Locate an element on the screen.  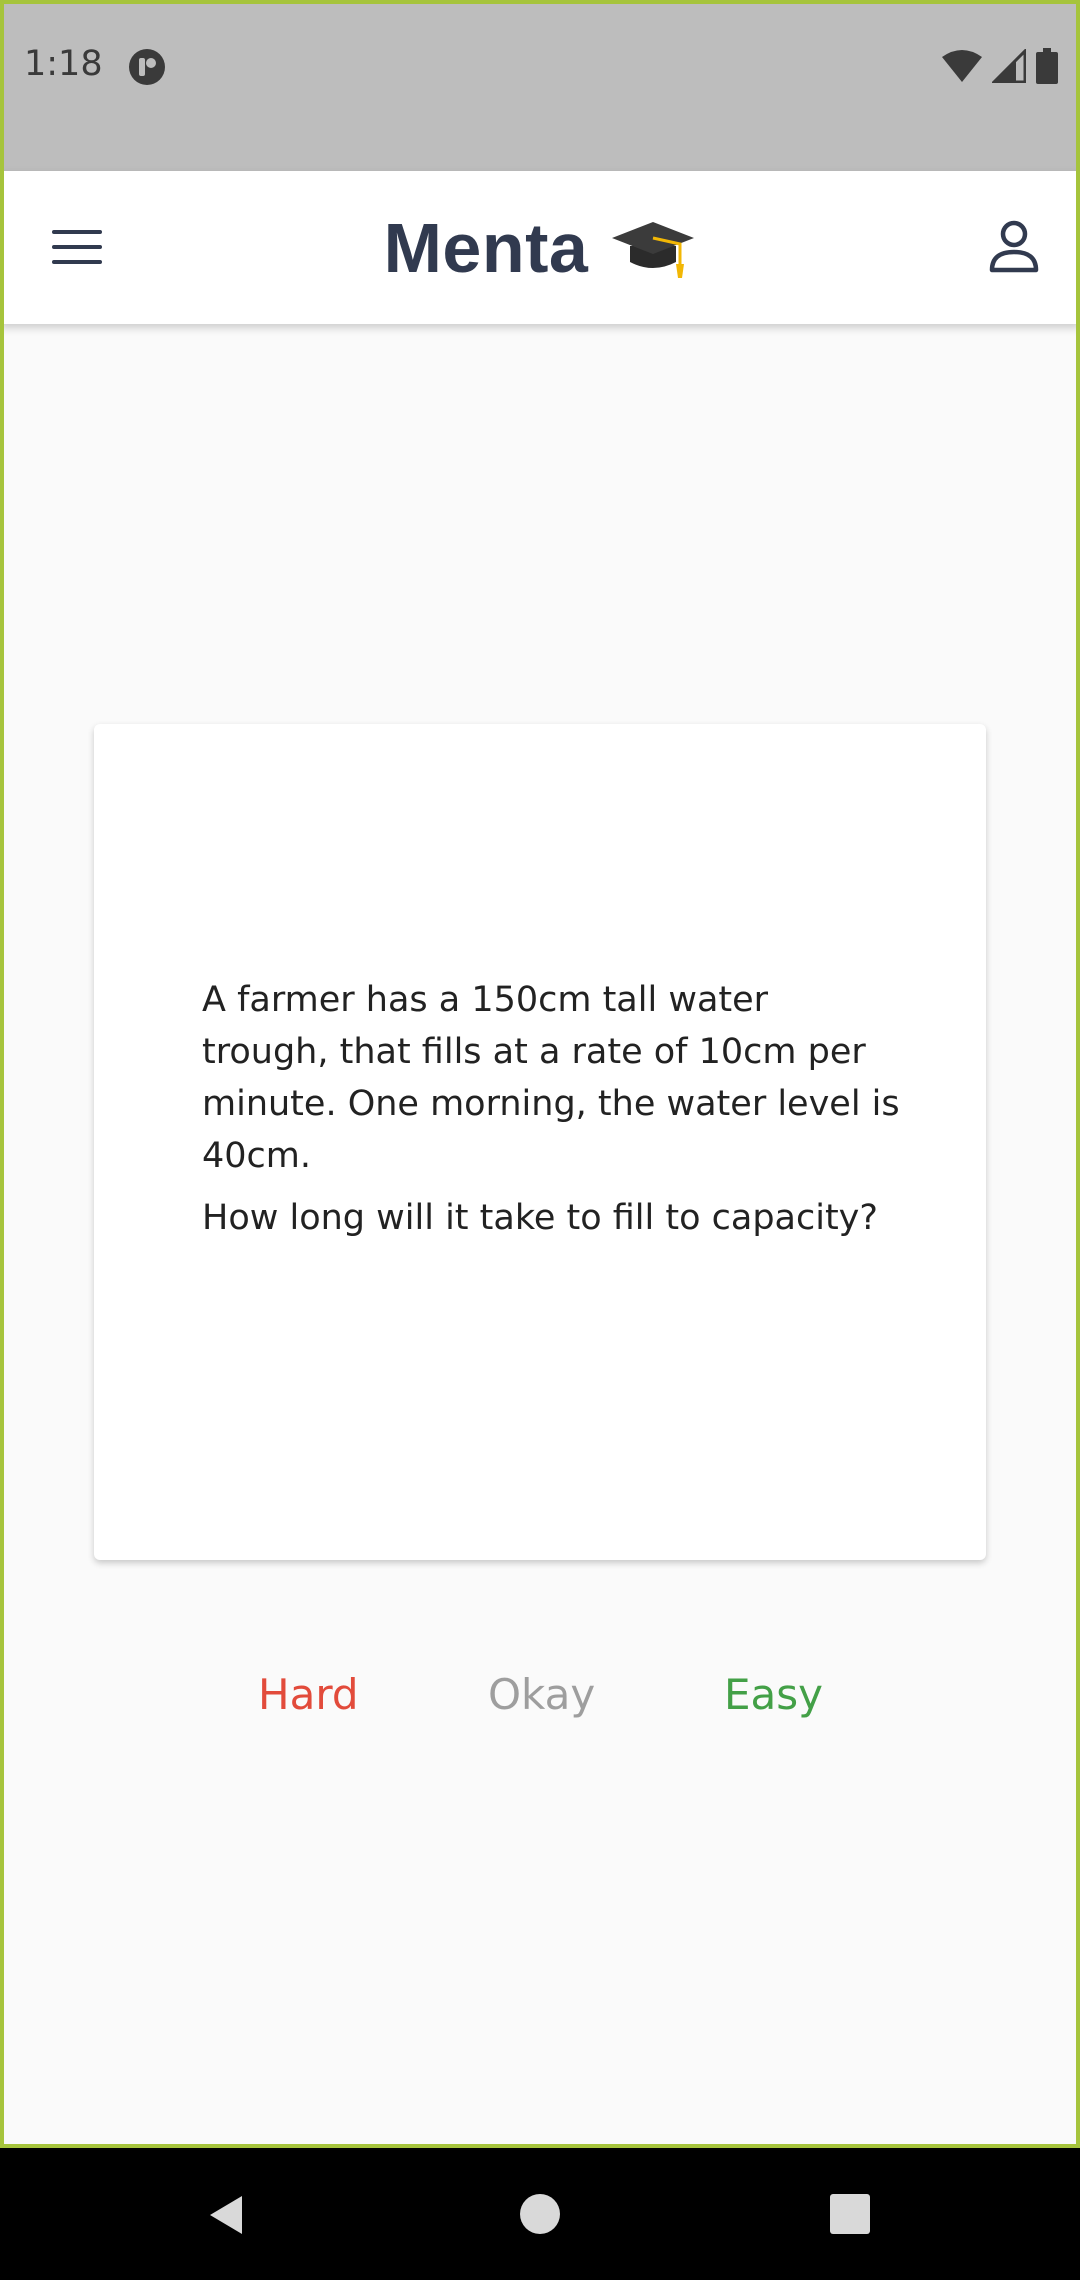
status-bar: 1:18 is located at coordinates (540, 85).